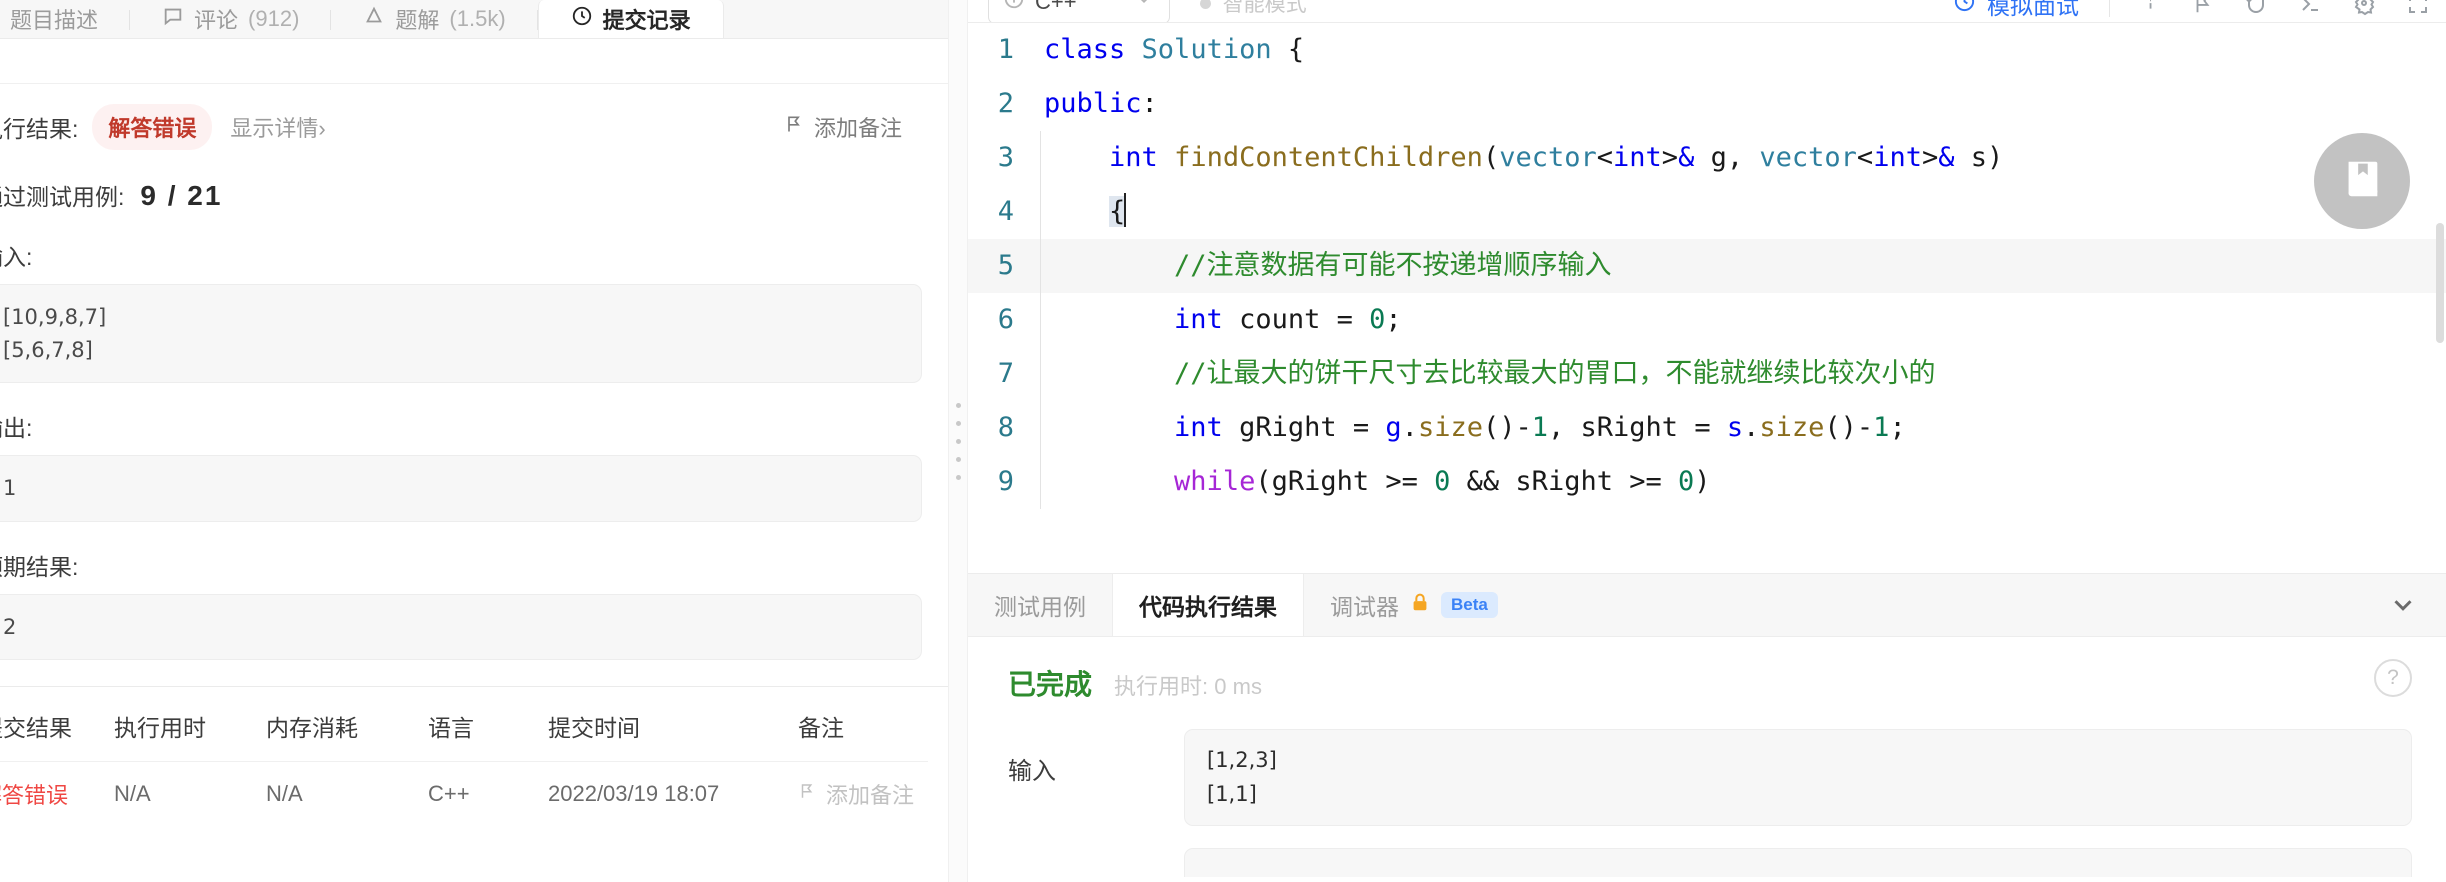 The image size is (2446, 882). I want to click on line-content: public:, so click(1101, 103).